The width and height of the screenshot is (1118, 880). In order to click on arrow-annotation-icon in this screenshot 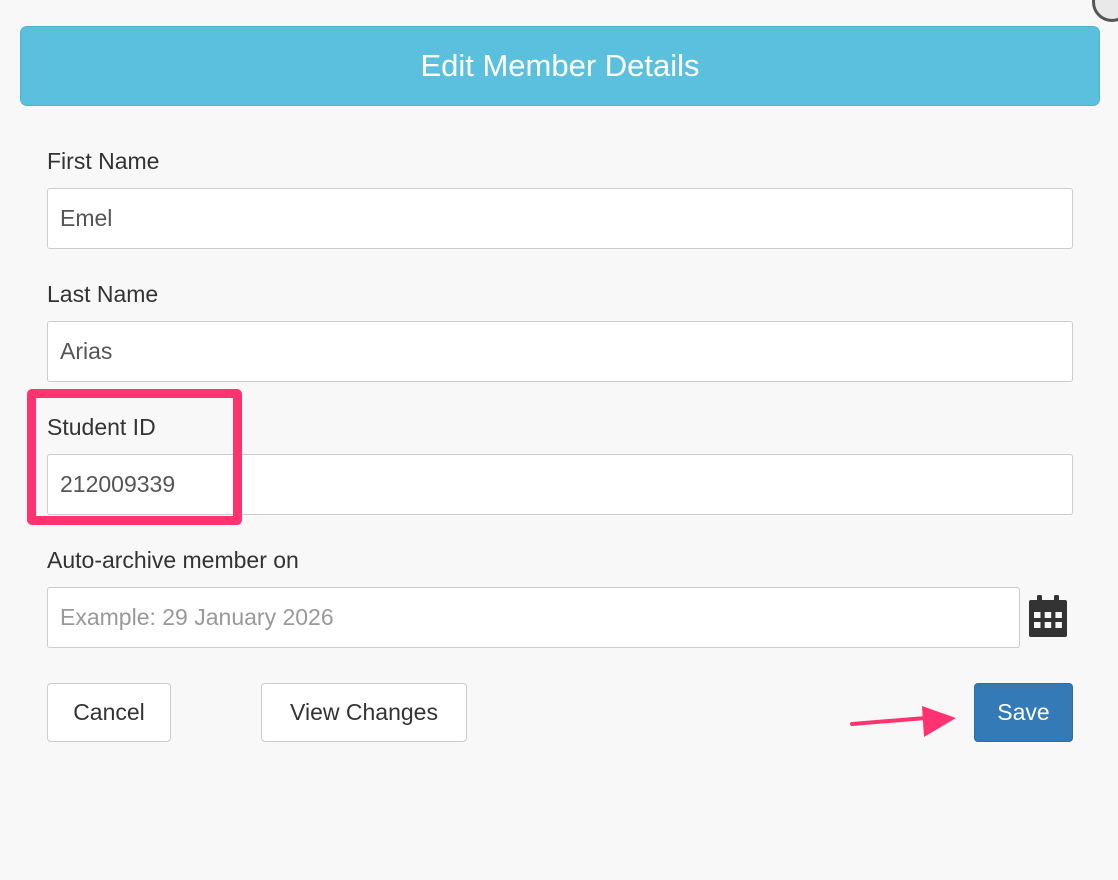, I will do `click(903, 721)`.